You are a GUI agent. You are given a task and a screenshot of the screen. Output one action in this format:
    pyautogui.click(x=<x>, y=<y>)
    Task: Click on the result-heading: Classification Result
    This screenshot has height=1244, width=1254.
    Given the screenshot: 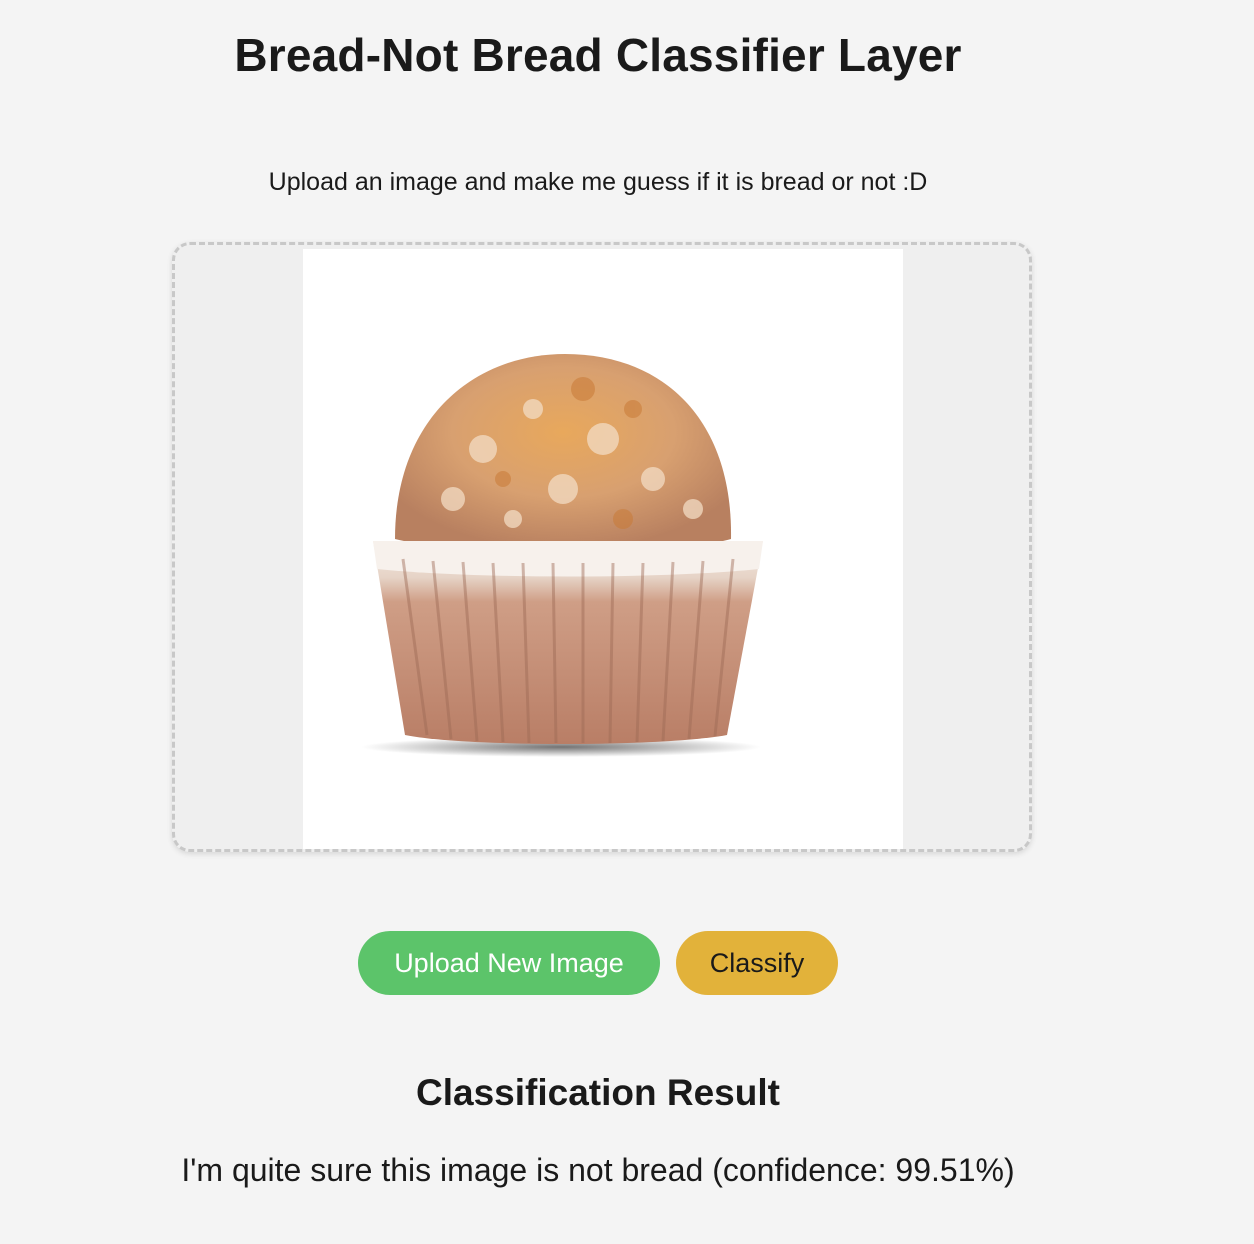 What is the action you would take?
    pyautogui.click(x=598, y=1092)
    